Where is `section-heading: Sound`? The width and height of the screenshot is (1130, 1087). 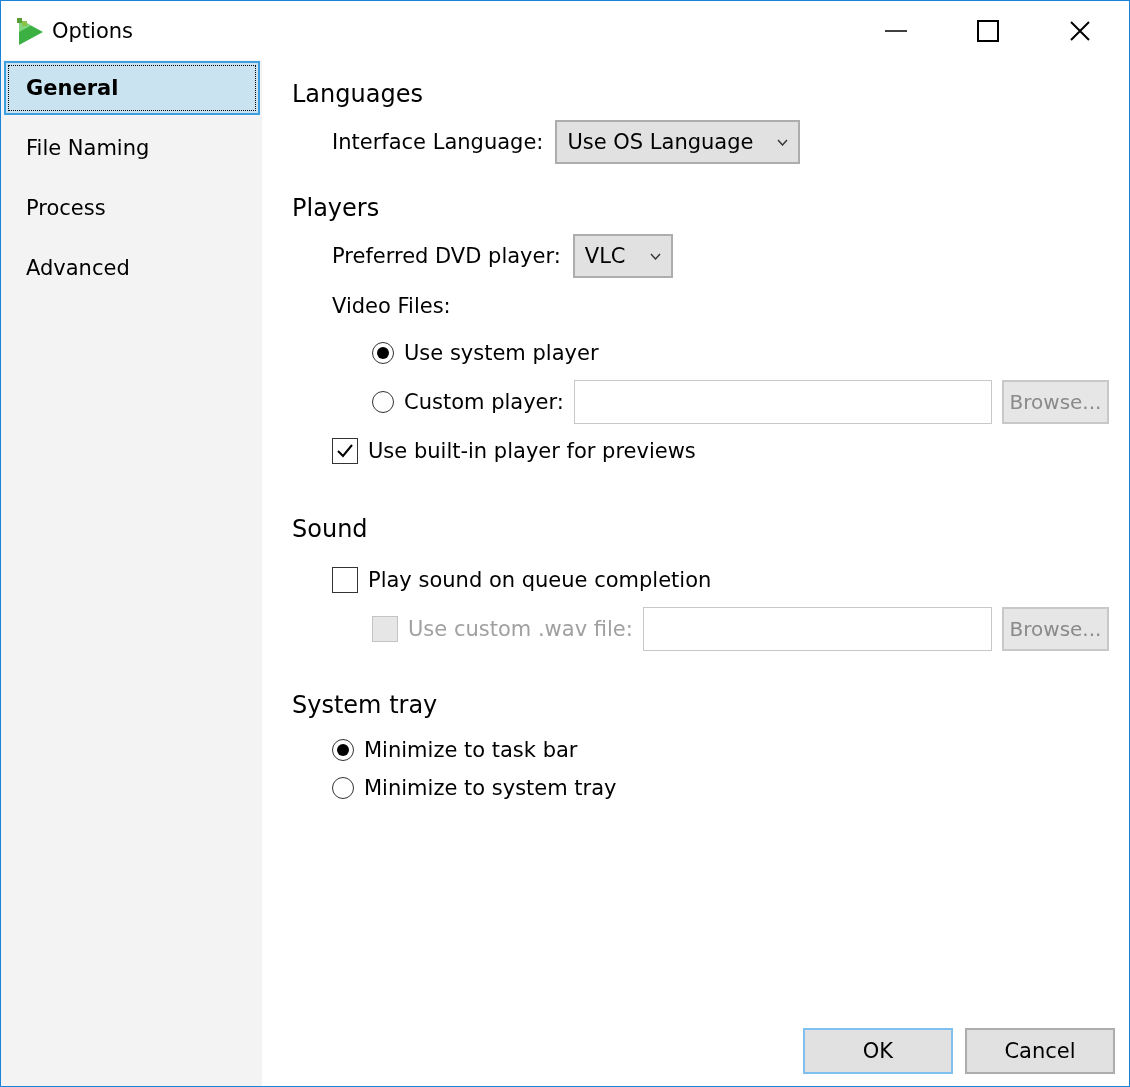 section-heading: Sound is located at coordinates (330, 529).